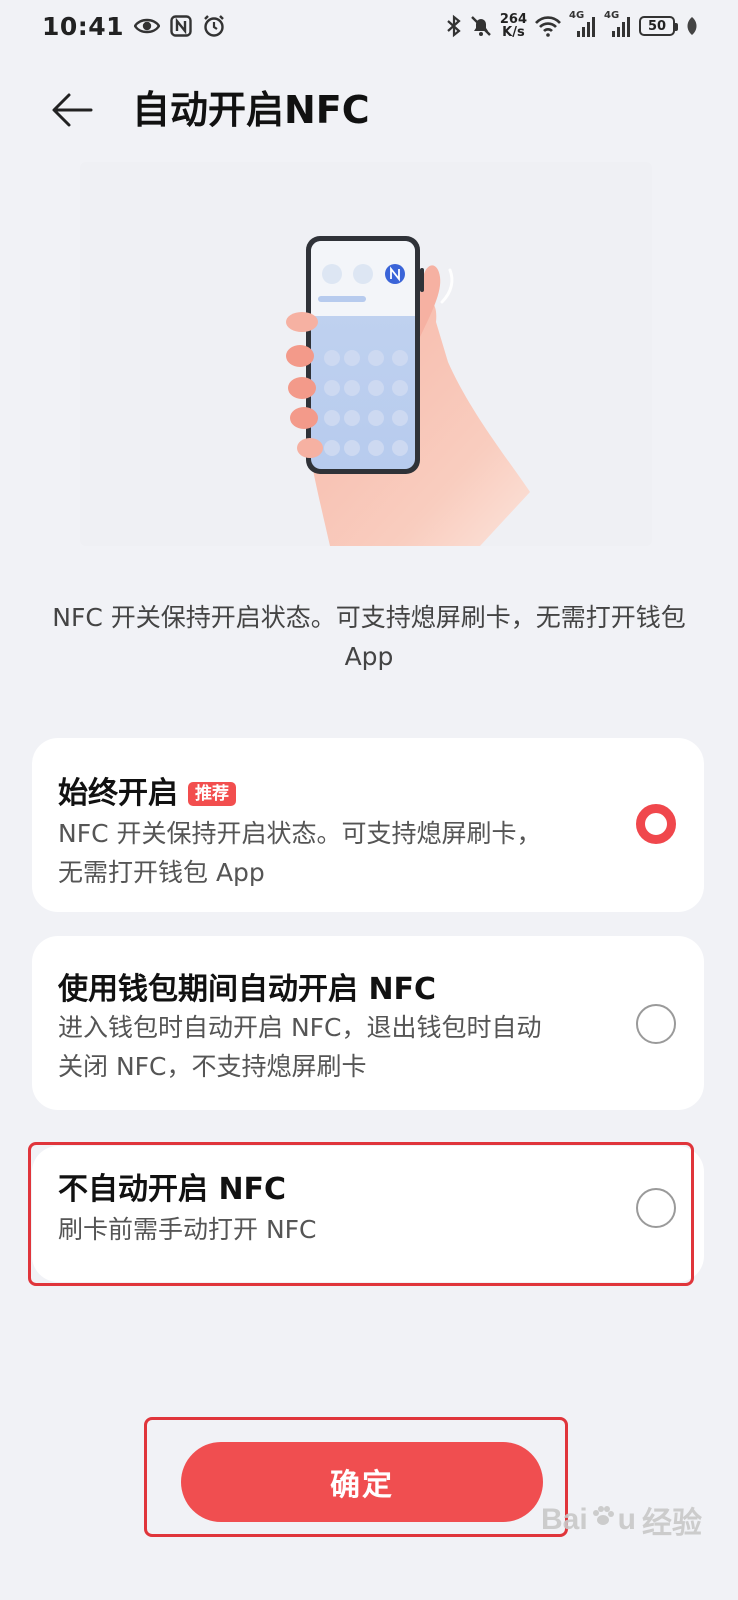 The image size is (738, 1600). Describe the element at coordinates (300, 1047) in the screenshot. I see `option-subtitle: 进入钱包时自动开启 NFC，退出钱包时自动关闭 NFC，不支持熄屏刷卡` at that location.